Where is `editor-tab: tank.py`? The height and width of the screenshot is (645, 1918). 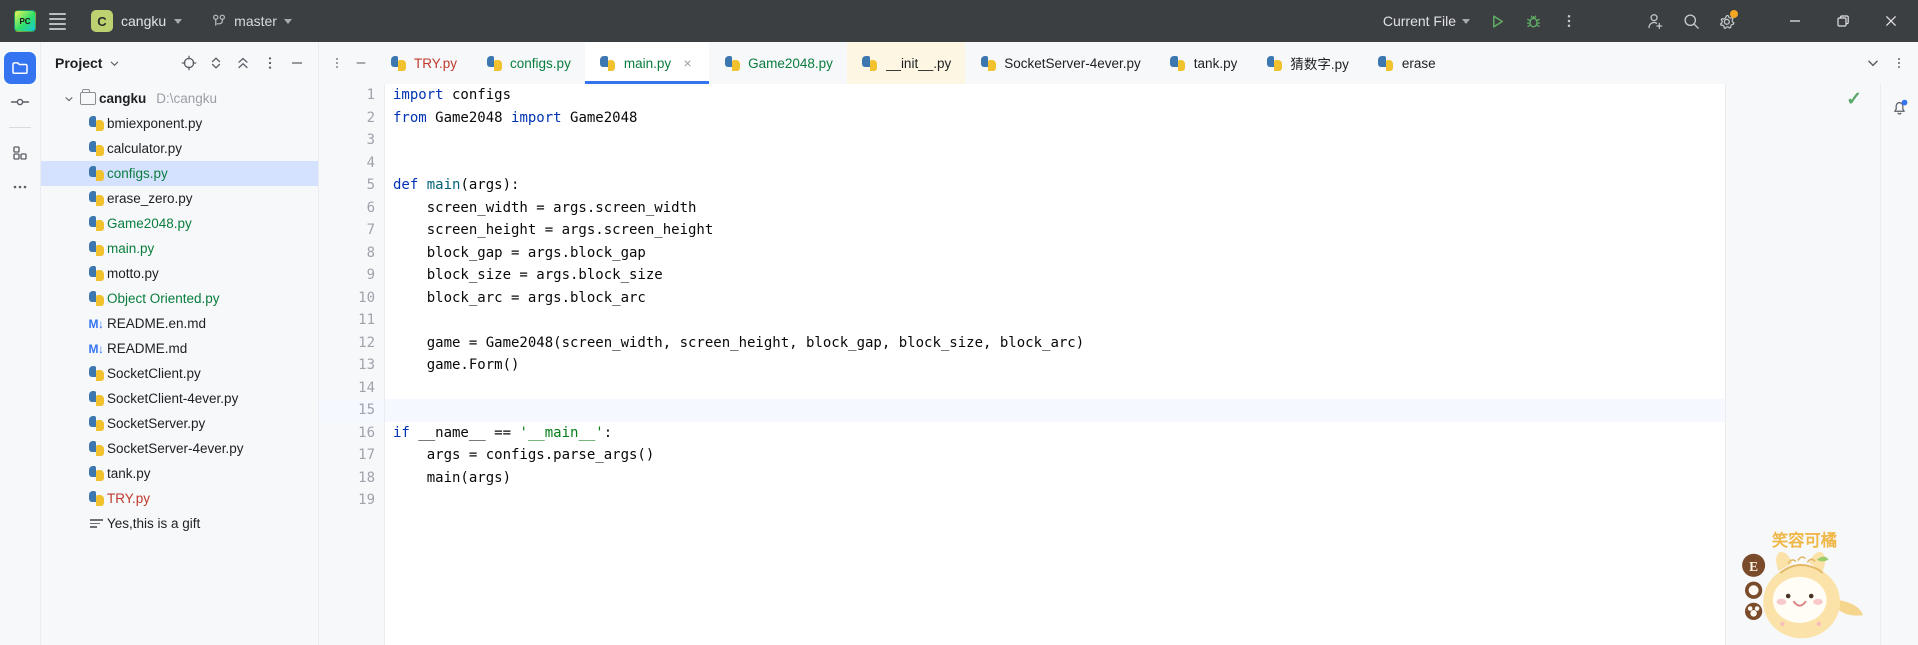
editor-tab: tank.py is located at coordinates (1203, 63).